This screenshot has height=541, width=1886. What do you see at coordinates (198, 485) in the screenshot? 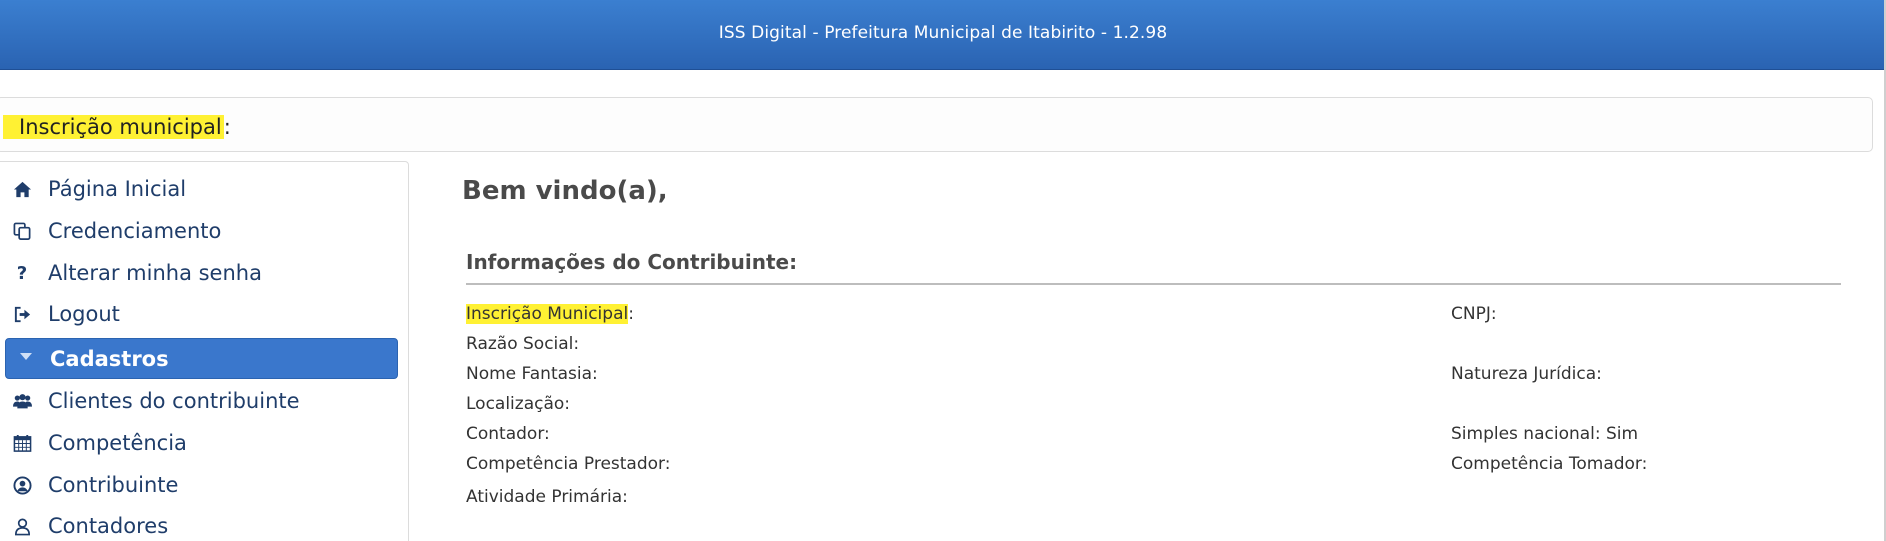
I see `sidebar-item-contribuinte: Contribuinte` at bounding box center [198, 485].